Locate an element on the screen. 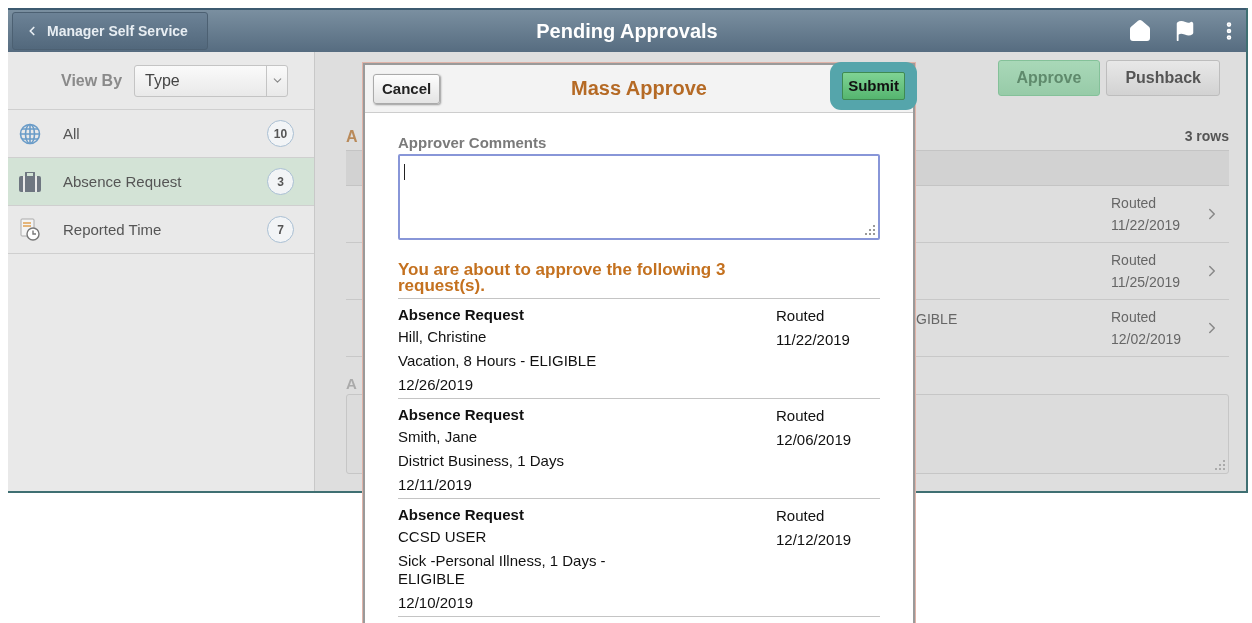 The height and width of the screenshot is (623, 1252). request-detail: District Business, 1 Days is located at coordinates (481, 461).